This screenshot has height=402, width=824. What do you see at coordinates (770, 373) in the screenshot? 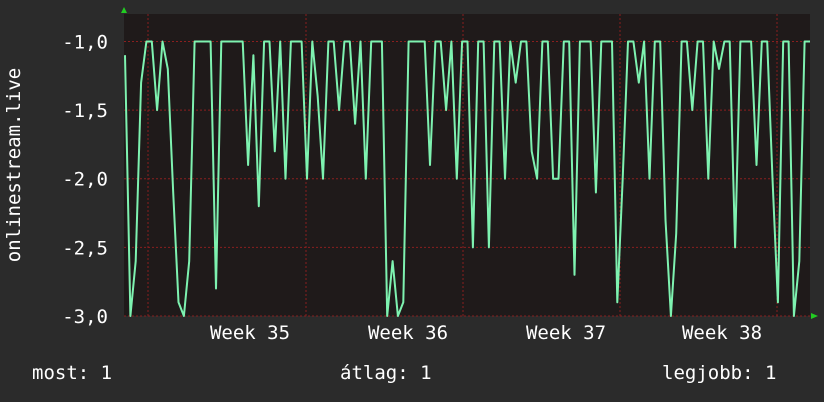
I see `best-value: 1` at bounding box center [770, 373].